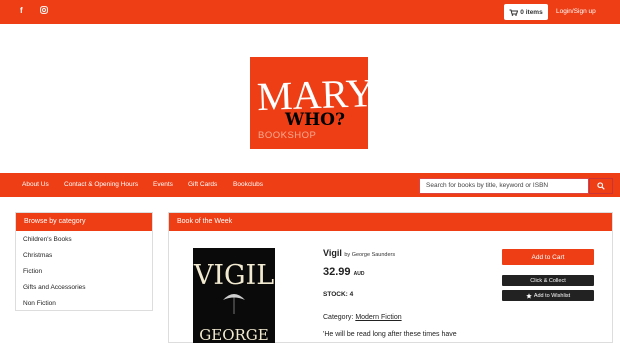 The width and height of the screenshot is (620, 343). I want to click on book-title: Vigil, so click(332, 253).